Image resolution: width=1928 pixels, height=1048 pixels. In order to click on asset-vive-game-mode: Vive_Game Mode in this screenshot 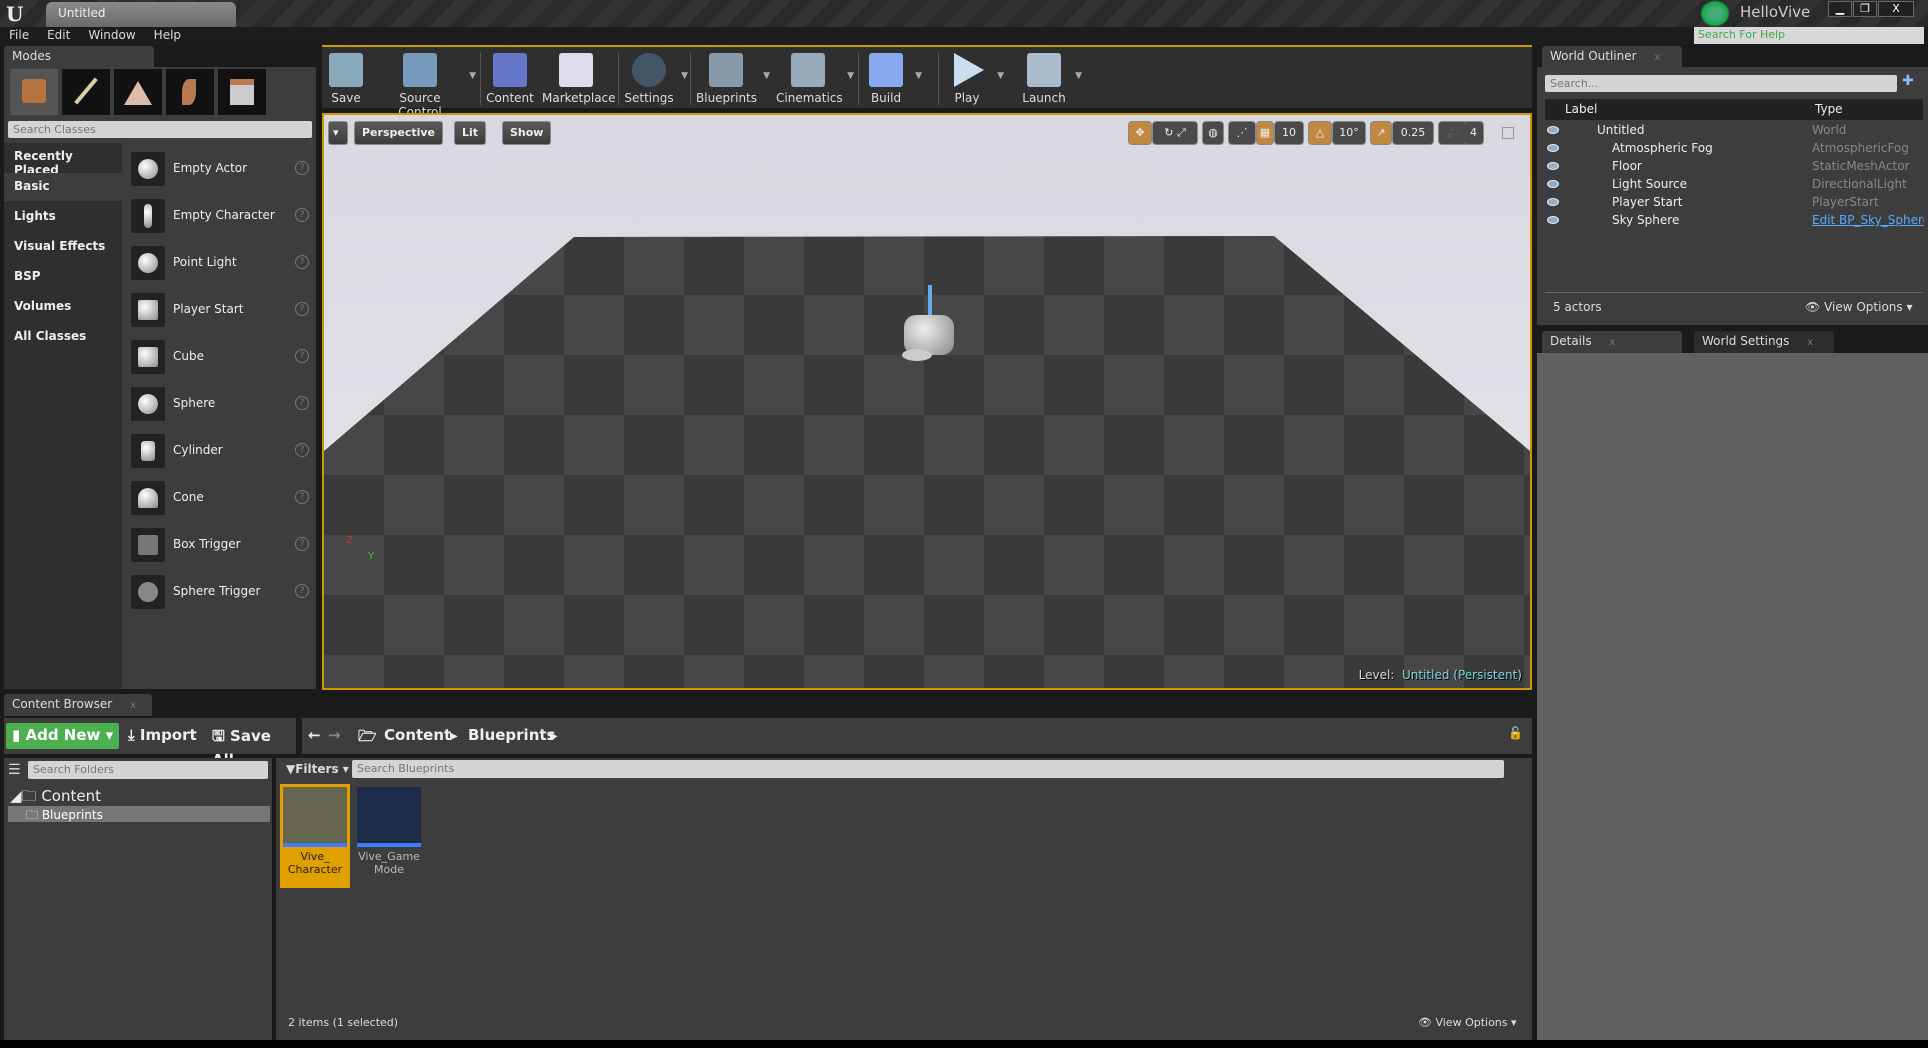, I will do `click(389, 836)`.